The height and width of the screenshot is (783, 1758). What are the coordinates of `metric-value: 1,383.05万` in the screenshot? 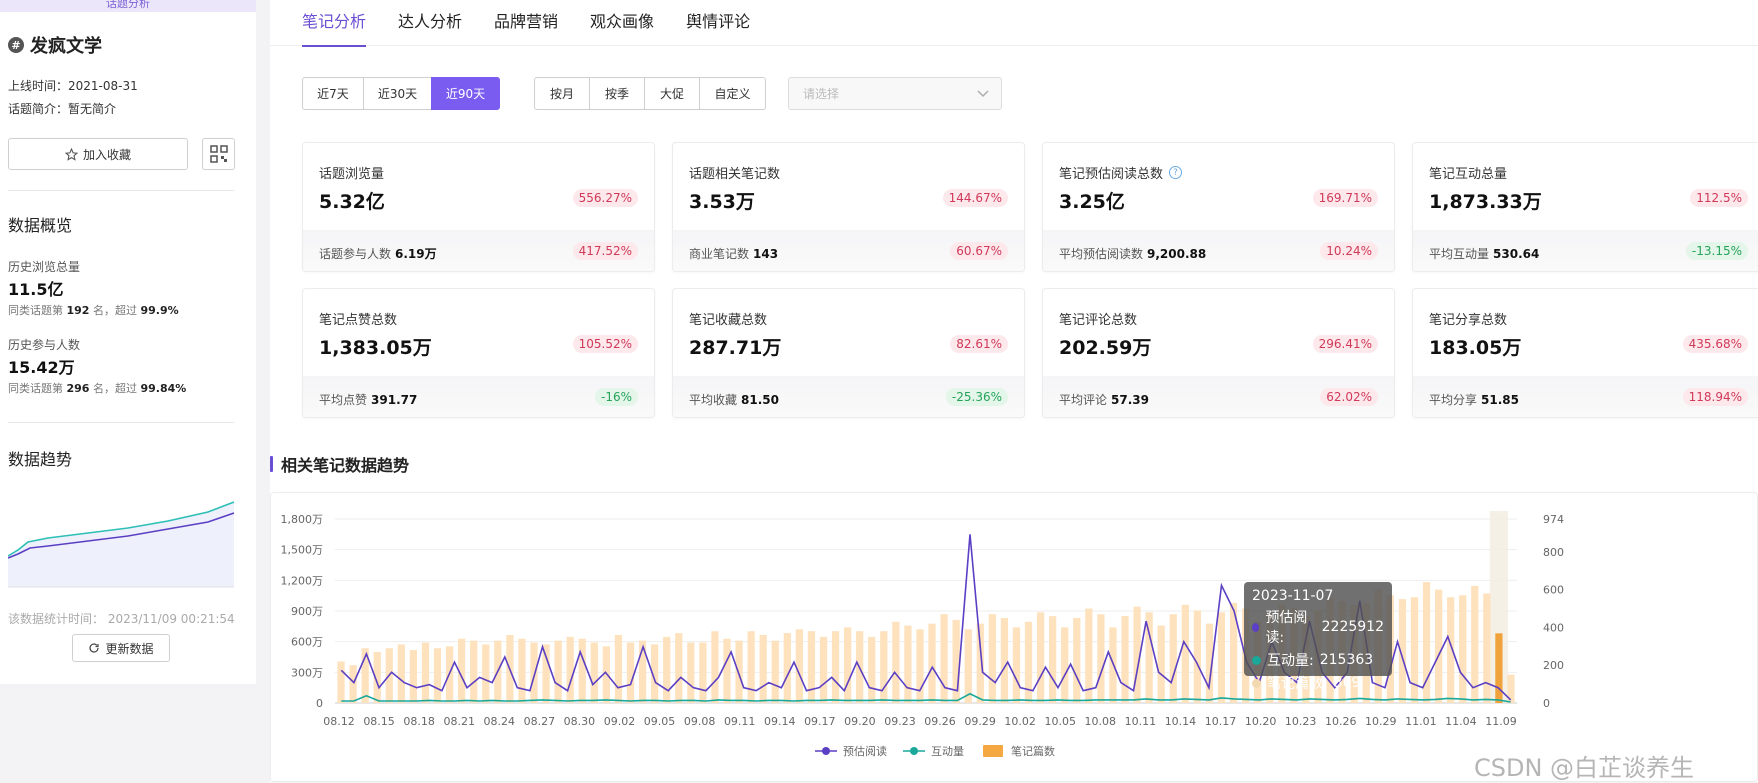 It's located at (375, 348).